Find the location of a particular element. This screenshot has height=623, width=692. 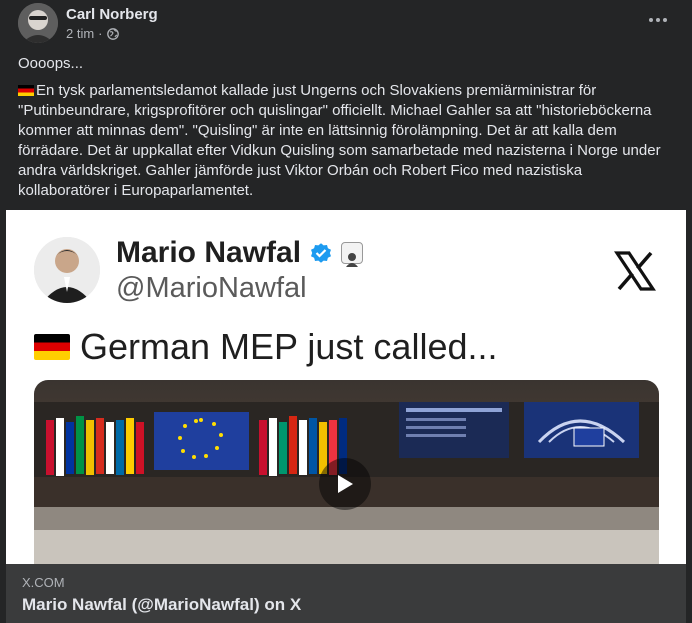

play-icon is located at coordinates (345, 484).